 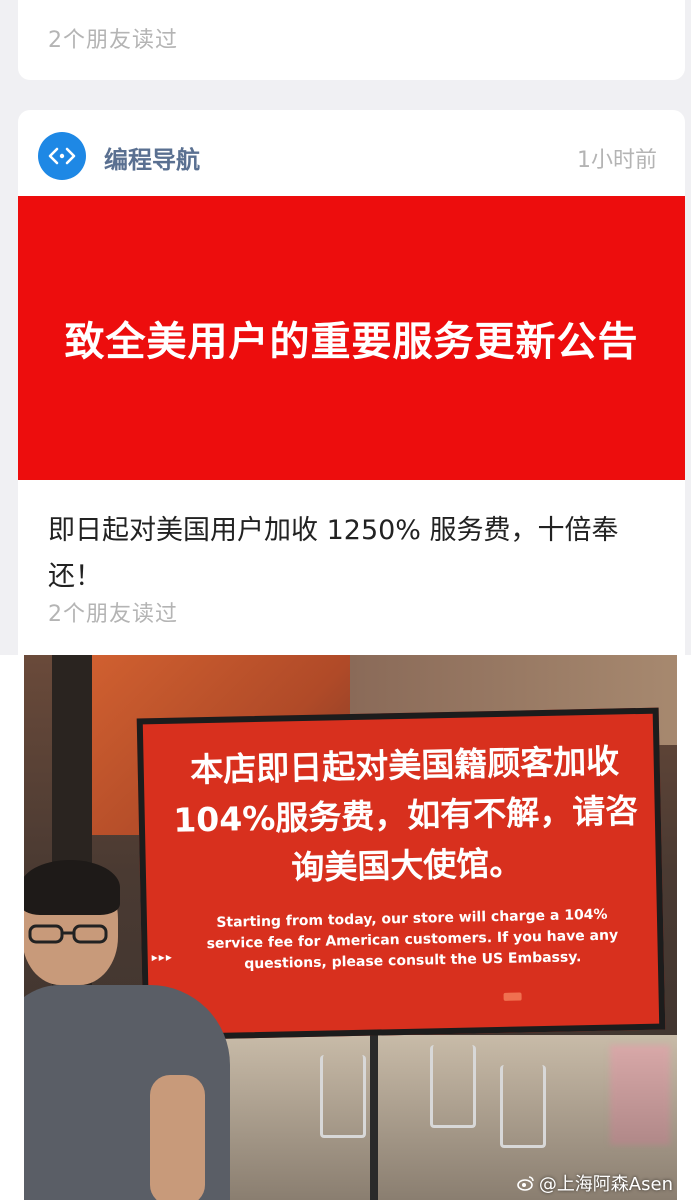 I want to click on previous-article-card: 2个朋友读过, so click(x=351, y=40).